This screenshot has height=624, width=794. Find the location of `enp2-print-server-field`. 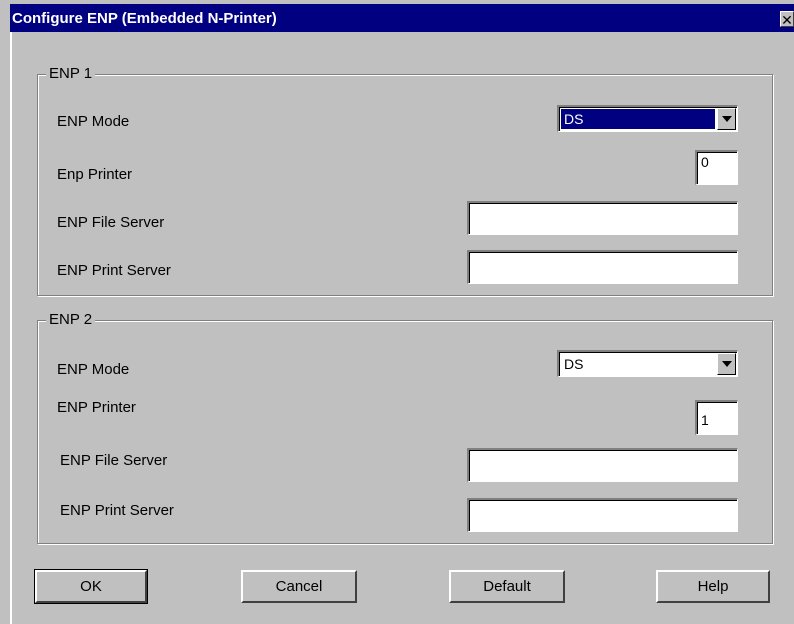

enp2-print-server-field is located at coordinates (602, 515).